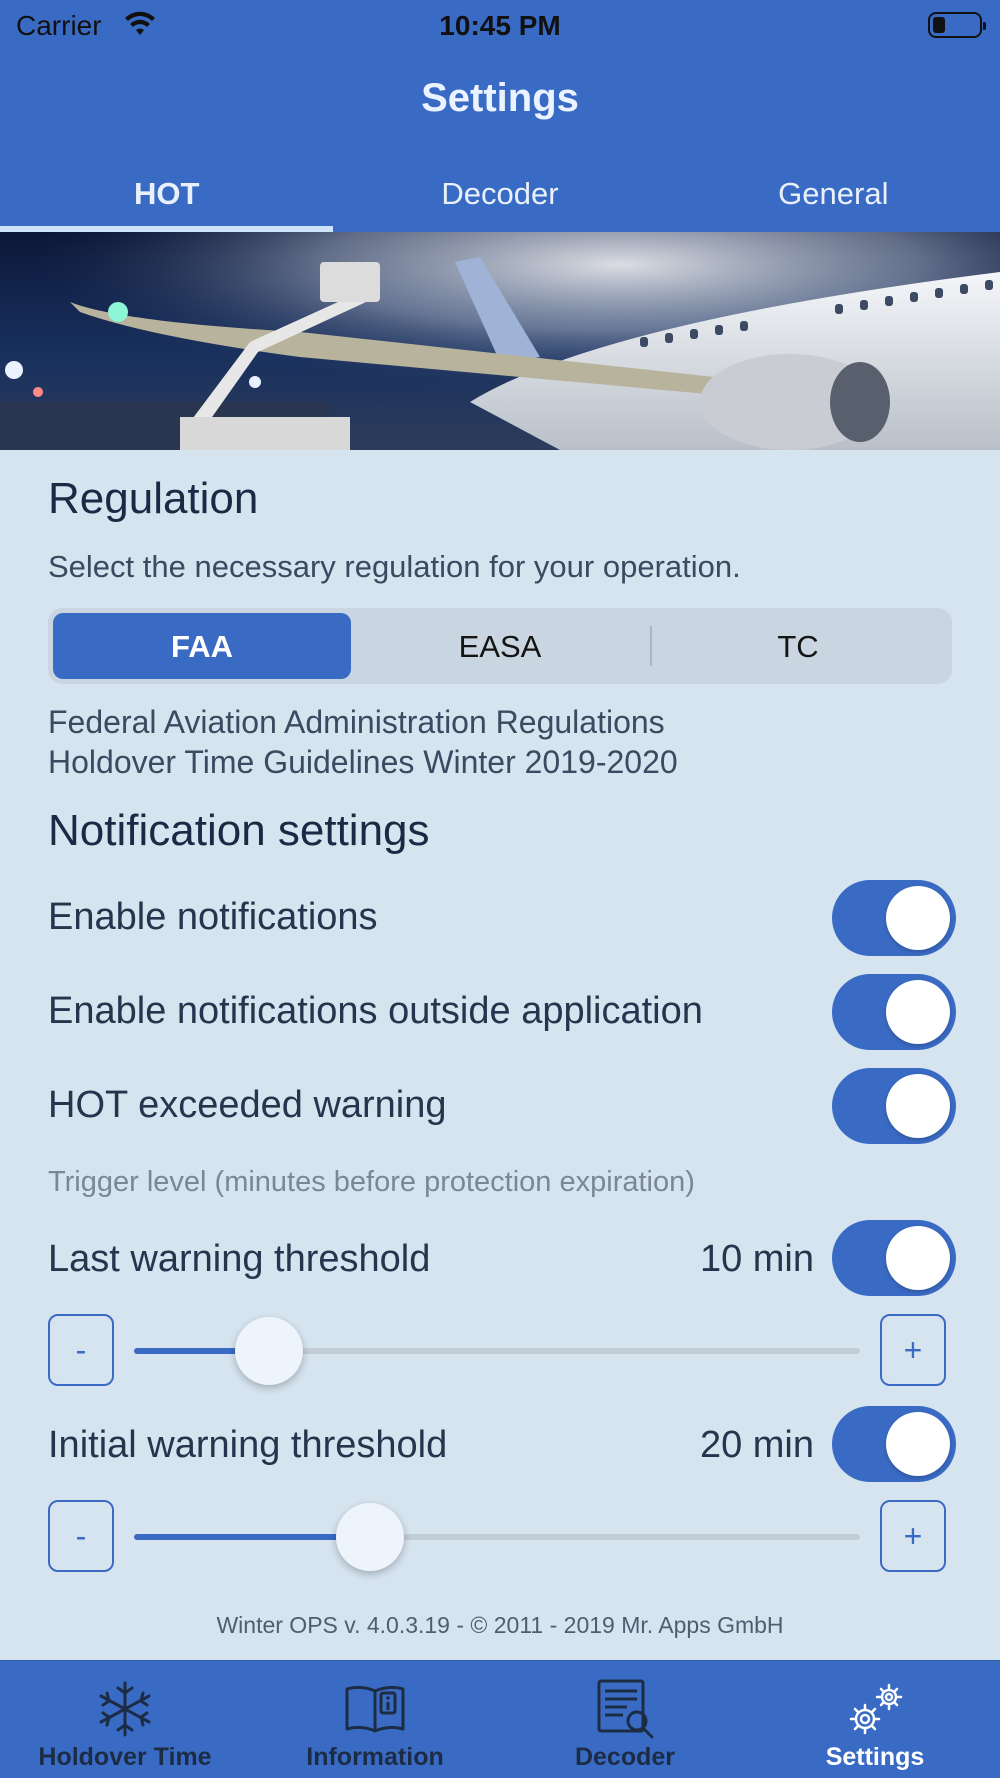 This screenshot has width=1000, height=1778. What do you see at coordinates (500, 98) in the screenshot?
I see `page-title: Settings` at bounding box center [500, 98].